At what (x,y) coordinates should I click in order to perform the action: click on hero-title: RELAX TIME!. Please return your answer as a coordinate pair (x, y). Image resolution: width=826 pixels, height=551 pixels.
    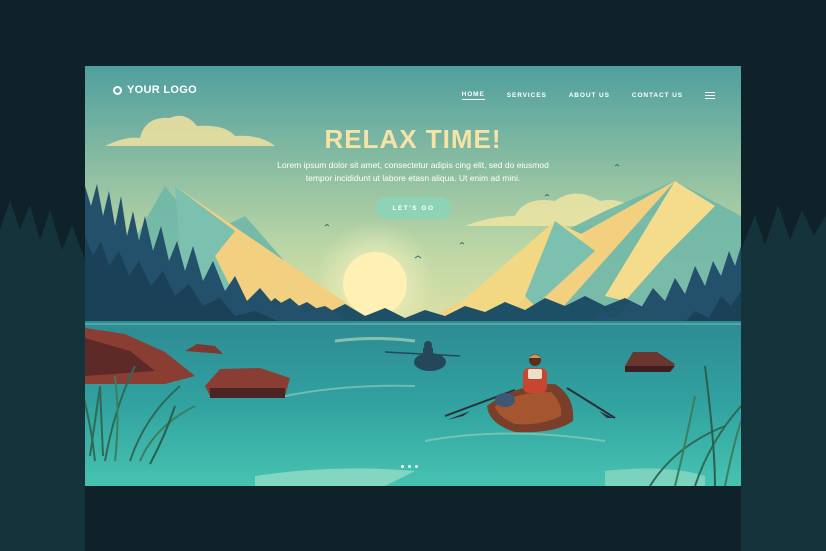
    Looking at the image, I should click on (413, 139).